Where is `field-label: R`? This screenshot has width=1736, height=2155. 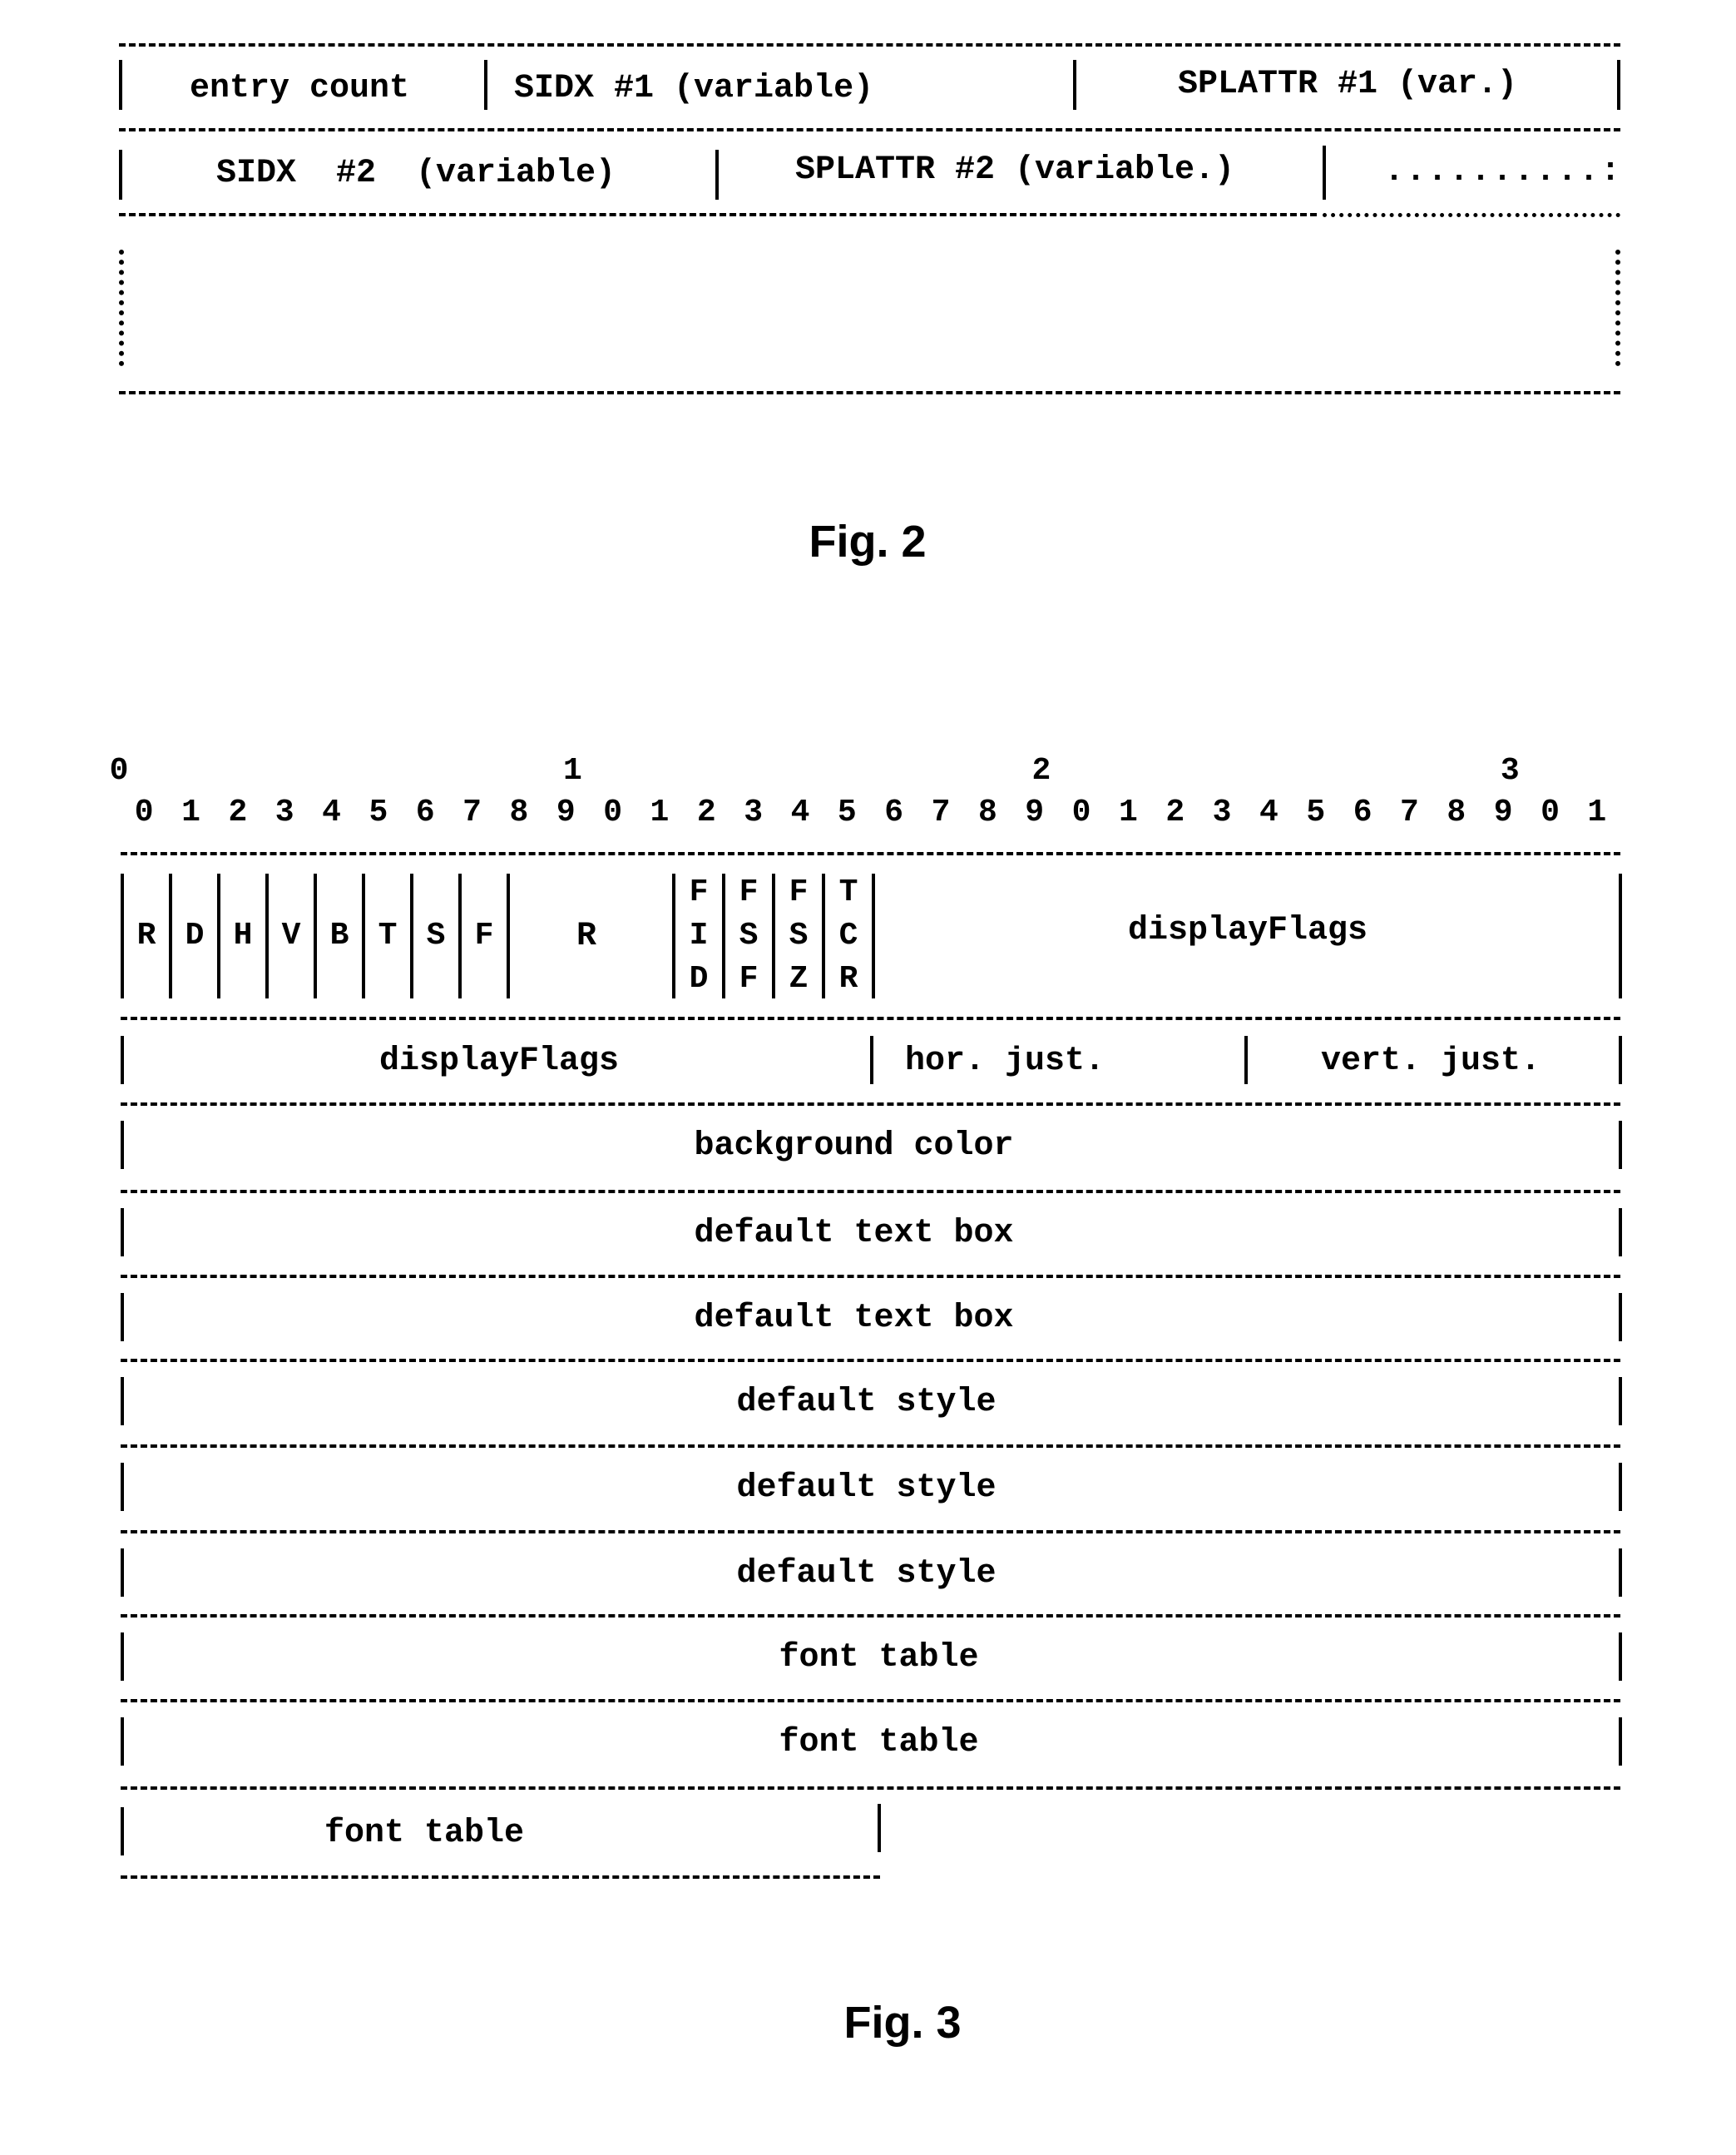
field-label: R is located at coordinates (586, 936).